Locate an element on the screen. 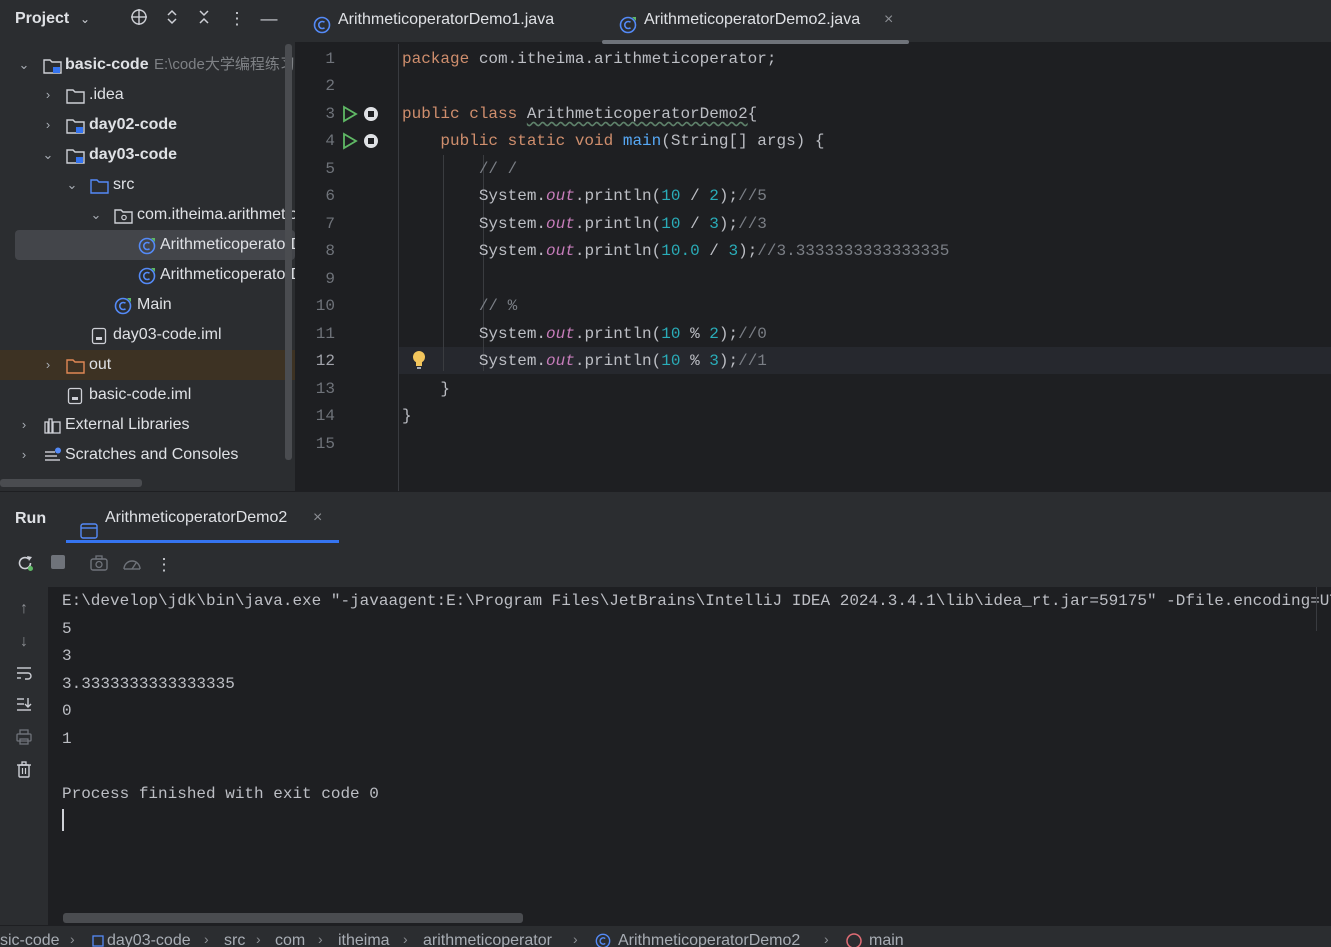 This screenshot has width=1331, height=947. code-line-14: } is located at coordinates (407, 416).